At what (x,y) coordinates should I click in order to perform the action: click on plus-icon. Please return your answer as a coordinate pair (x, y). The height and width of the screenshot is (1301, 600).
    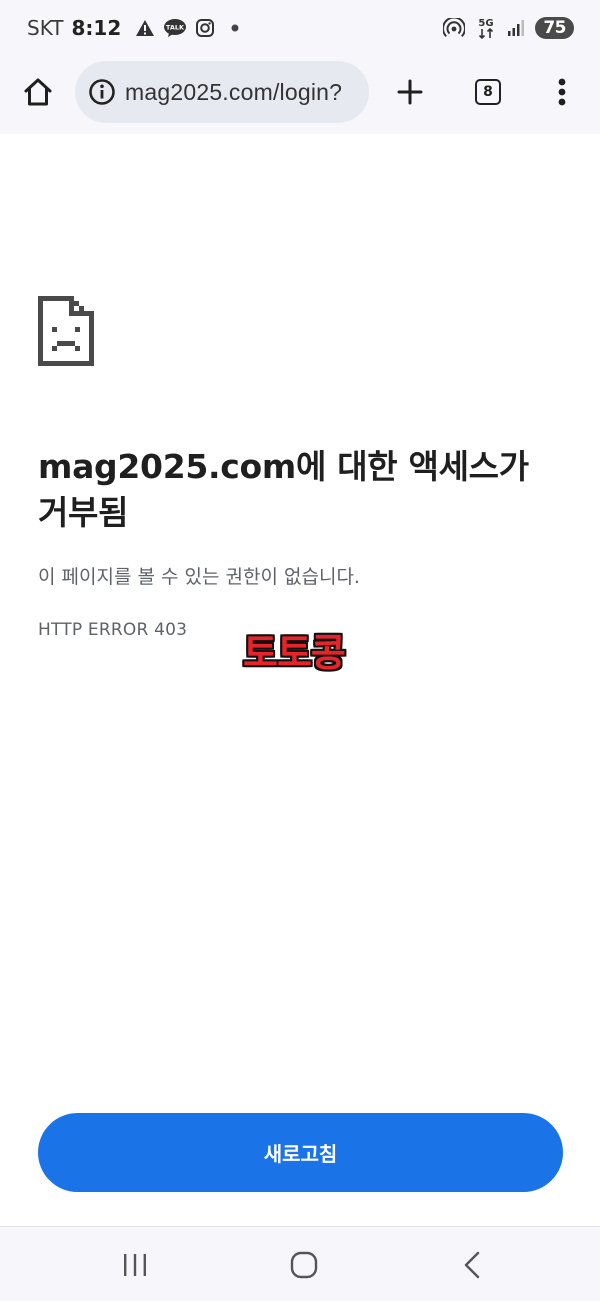
    Looking at the image, I should click on (410, 92).